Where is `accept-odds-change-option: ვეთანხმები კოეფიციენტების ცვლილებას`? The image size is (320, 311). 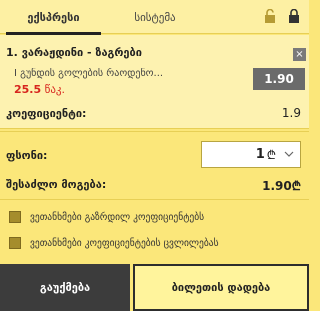
accept-odds-change-option: ვეთანხმები კოეფიციენტების ცვლილებას is located at coordinates (114, 243).